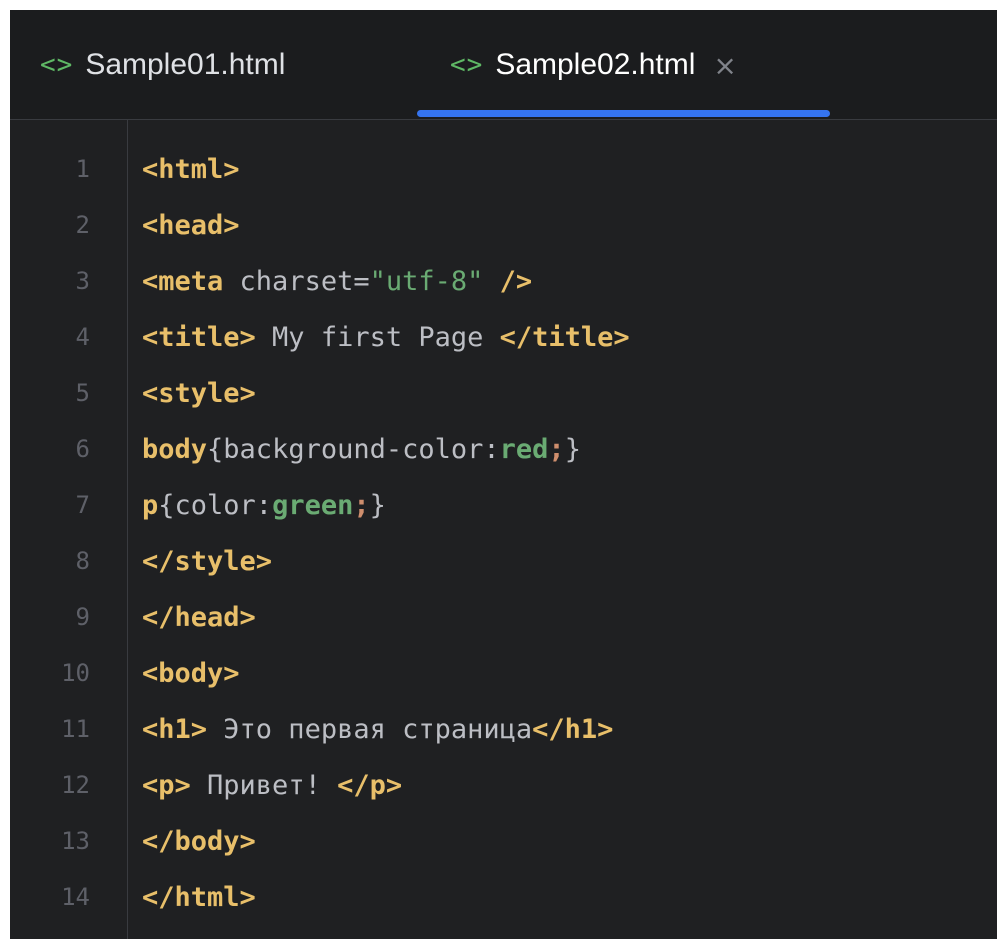  What do you see at coordinates (82, 561) in the screenshot?
I see `line-number: 8` at bounding box center [82, 561].